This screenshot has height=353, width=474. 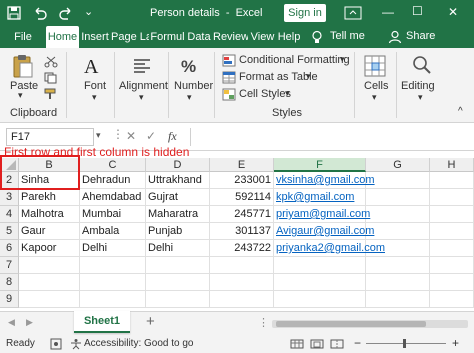 I want to click on zoom-slider, so click(x=406, y=343).